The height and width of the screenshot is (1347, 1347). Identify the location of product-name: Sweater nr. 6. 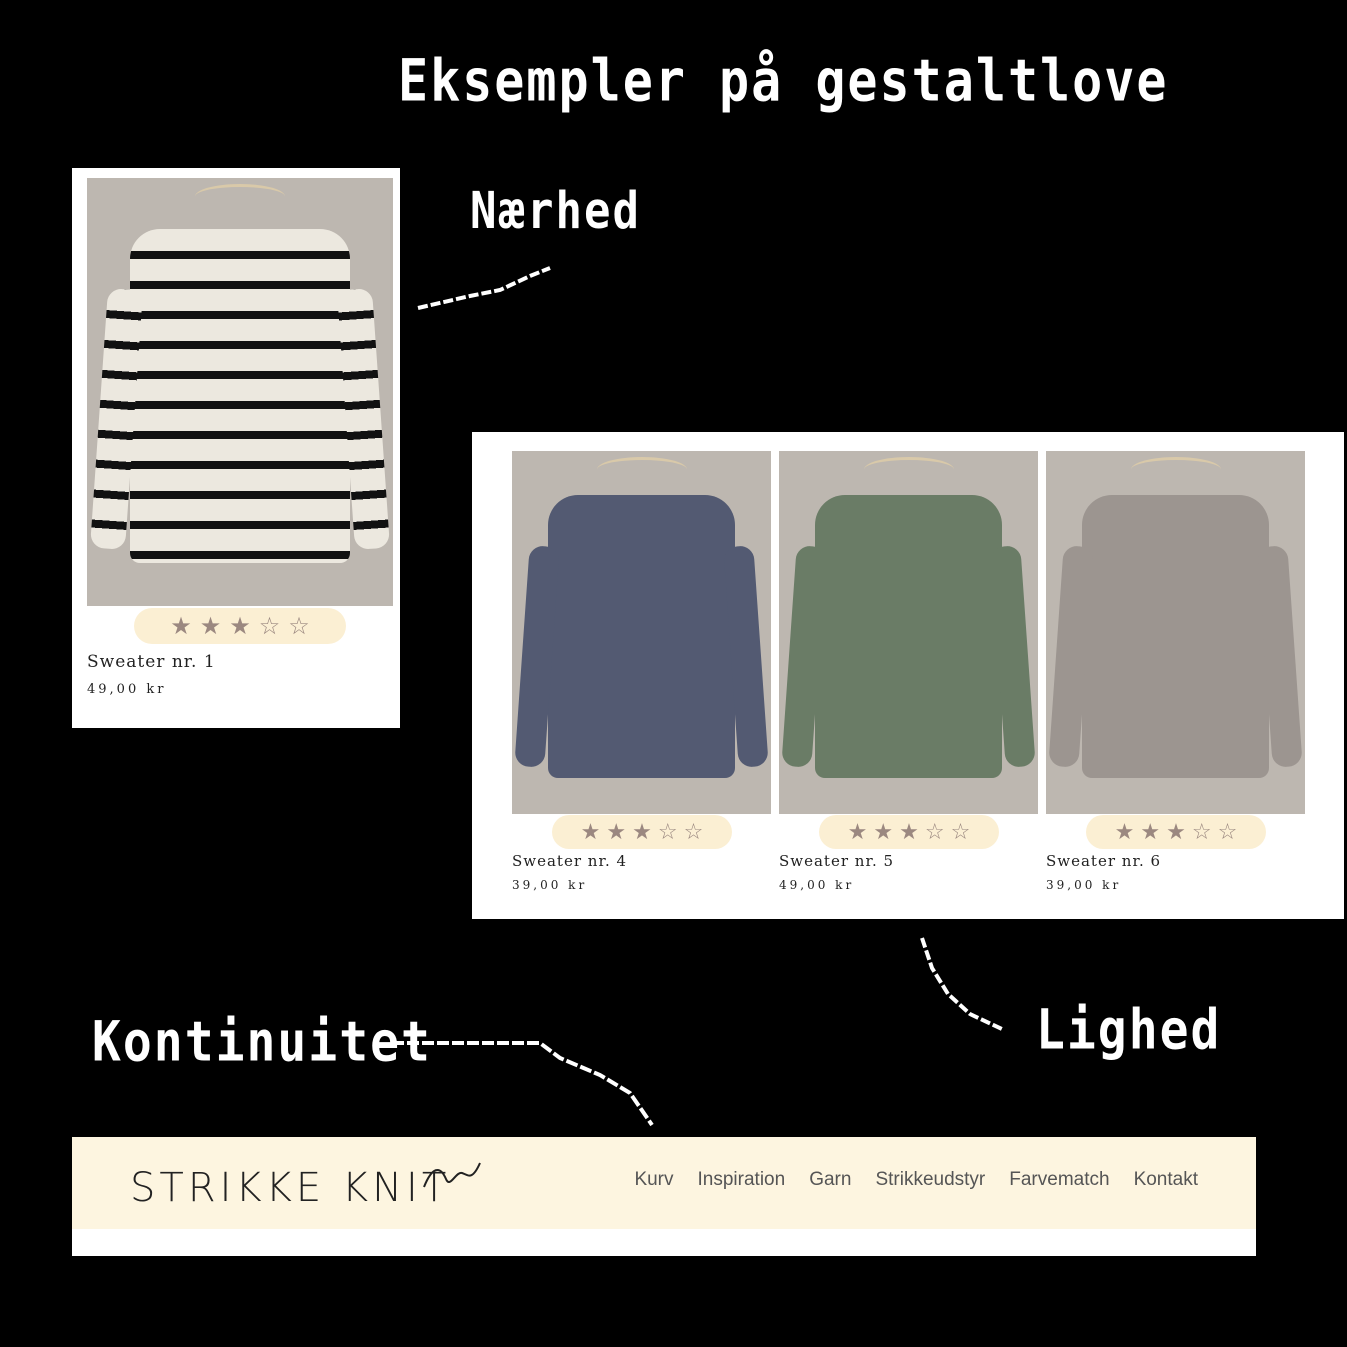
(1103, 861).